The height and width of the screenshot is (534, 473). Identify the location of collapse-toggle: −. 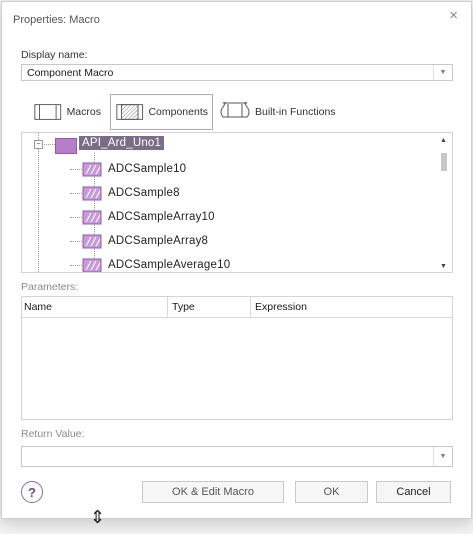
(38, 144).